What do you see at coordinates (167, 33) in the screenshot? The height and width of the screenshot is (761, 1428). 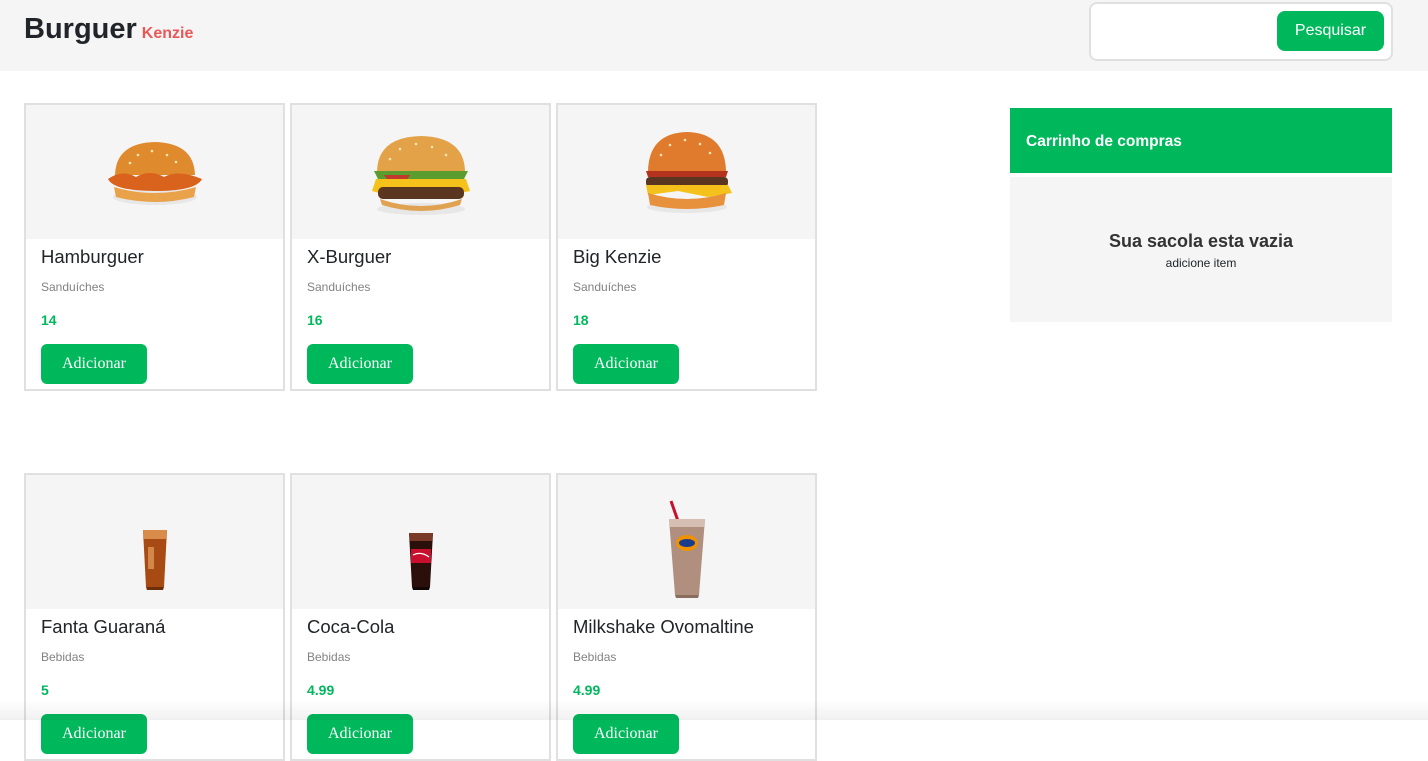 I see `logo-subtext: Kenzie` at bounding box center [167, 33].